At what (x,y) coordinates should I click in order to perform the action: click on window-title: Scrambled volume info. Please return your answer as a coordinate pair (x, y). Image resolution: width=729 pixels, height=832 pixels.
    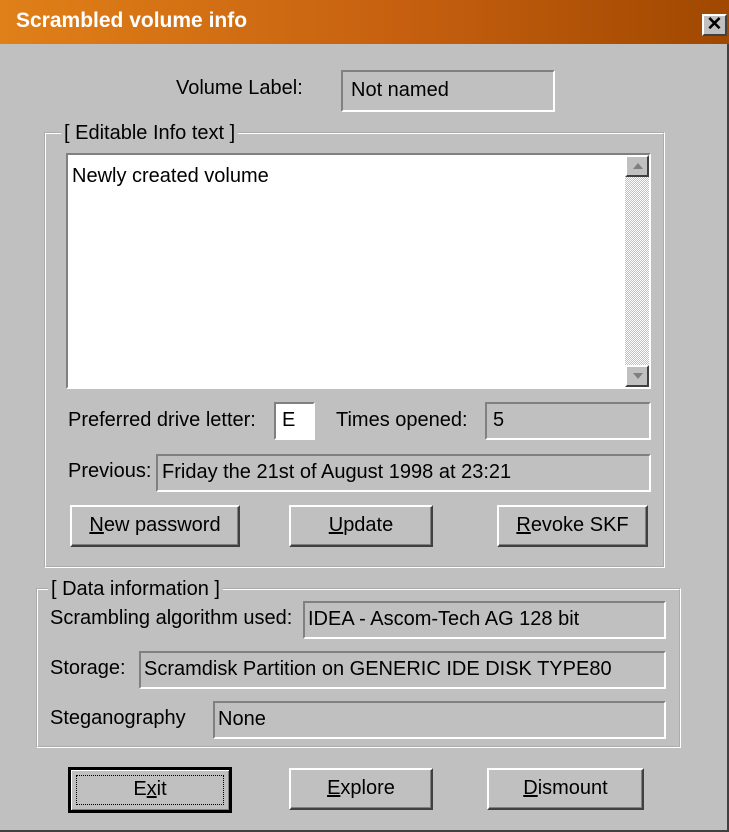
    Looking at the image, I should click on (132, 20).